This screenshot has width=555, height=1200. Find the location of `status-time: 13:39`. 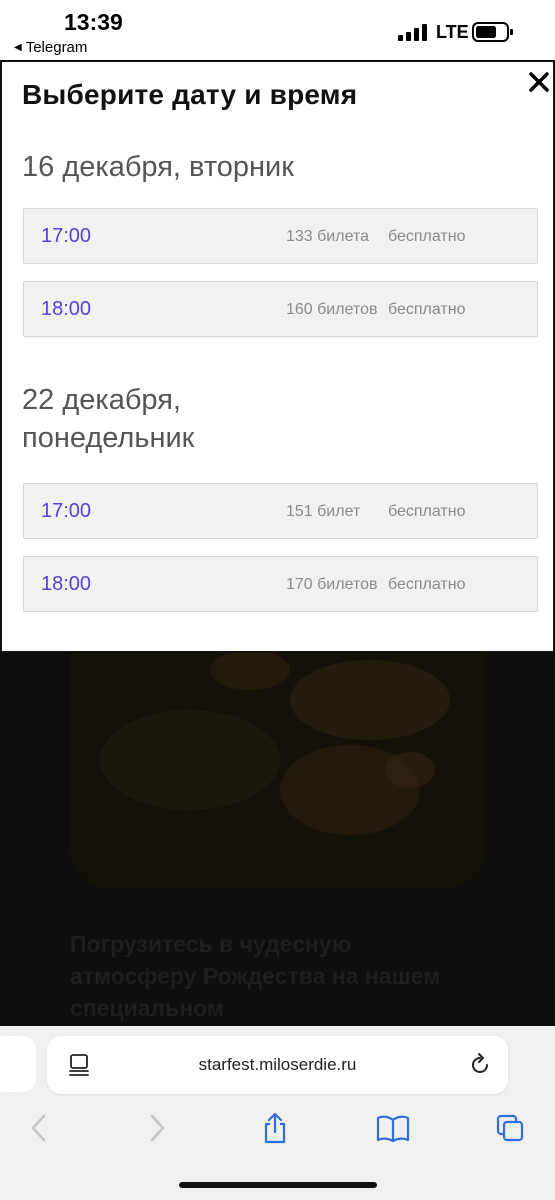

status-time: 13:39 is located at coordinates (93, 22).